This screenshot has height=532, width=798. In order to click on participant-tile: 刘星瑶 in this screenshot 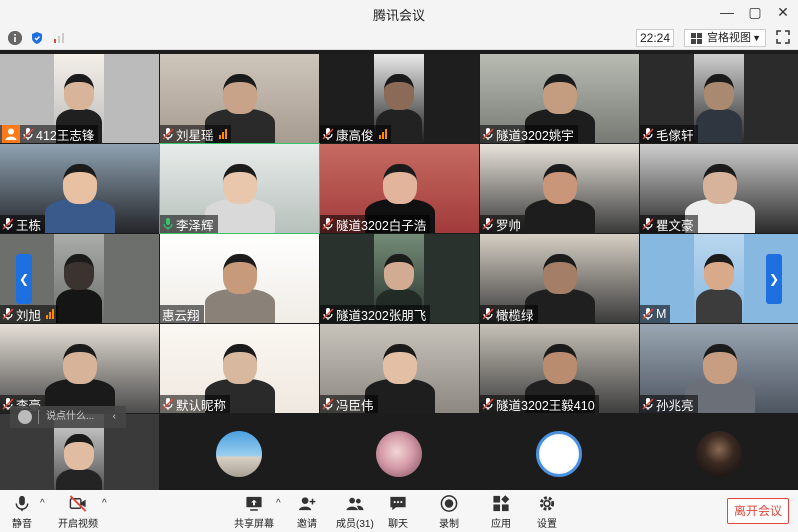, I will do `click(239, 98)`.